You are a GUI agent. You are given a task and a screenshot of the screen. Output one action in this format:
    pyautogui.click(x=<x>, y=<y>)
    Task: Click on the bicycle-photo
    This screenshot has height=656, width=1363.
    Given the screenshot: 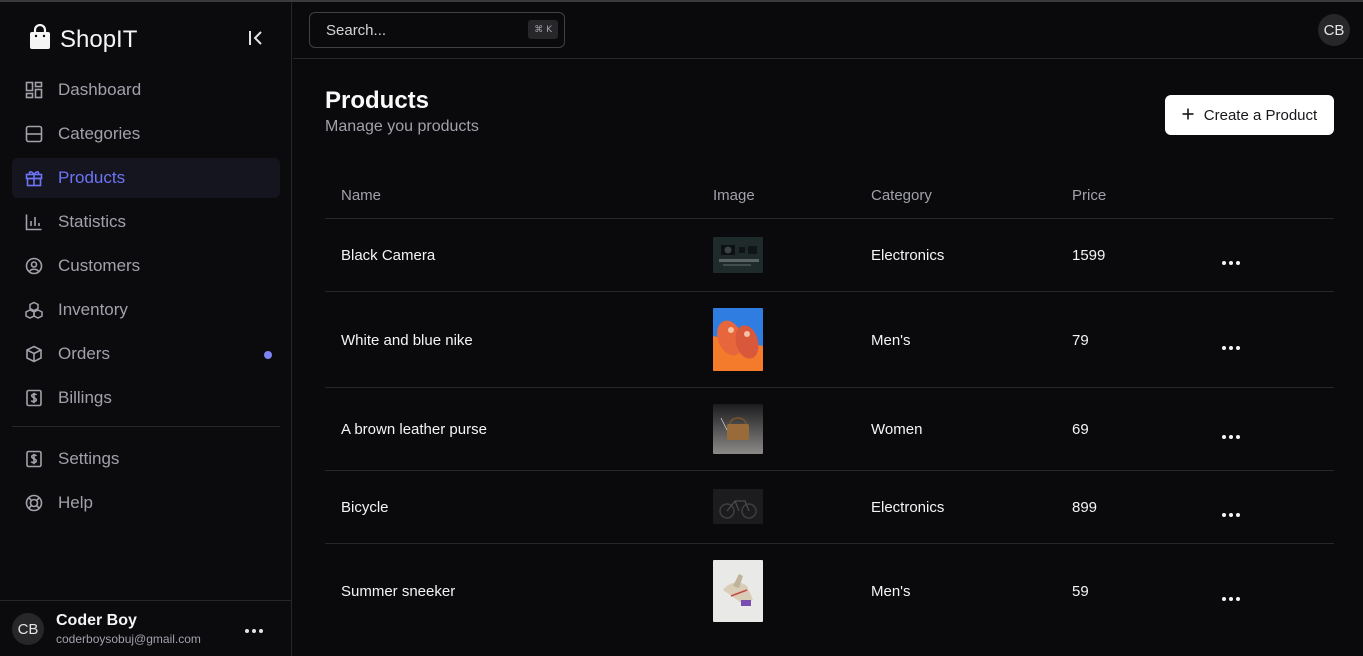 What is the action you would take?
    pyautogui.click(x=738, y=506)
    